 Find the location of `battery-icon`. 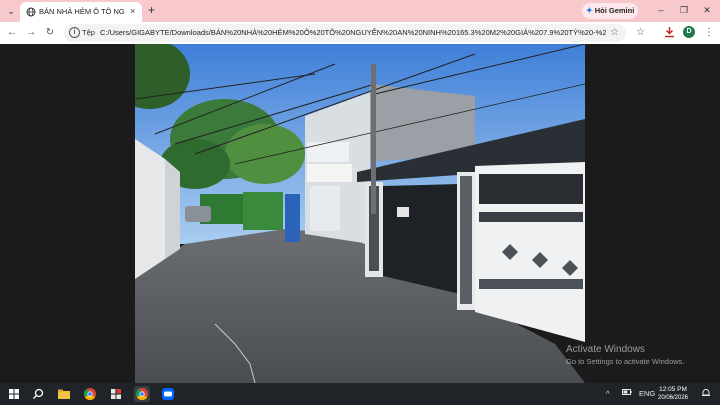

battery-icon is located at coordinates (627, 394).